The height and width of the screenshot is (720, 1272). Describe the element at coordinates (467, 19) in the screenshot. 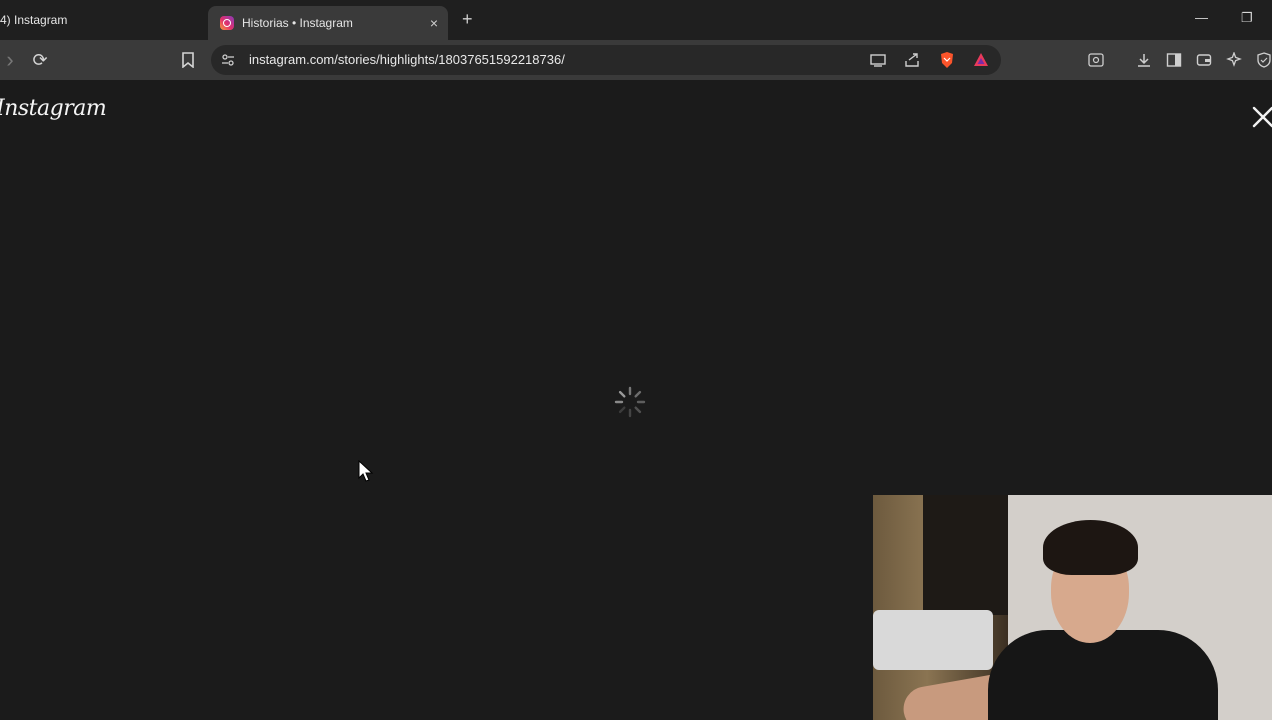

I see `new-tab-button: +` at that location.